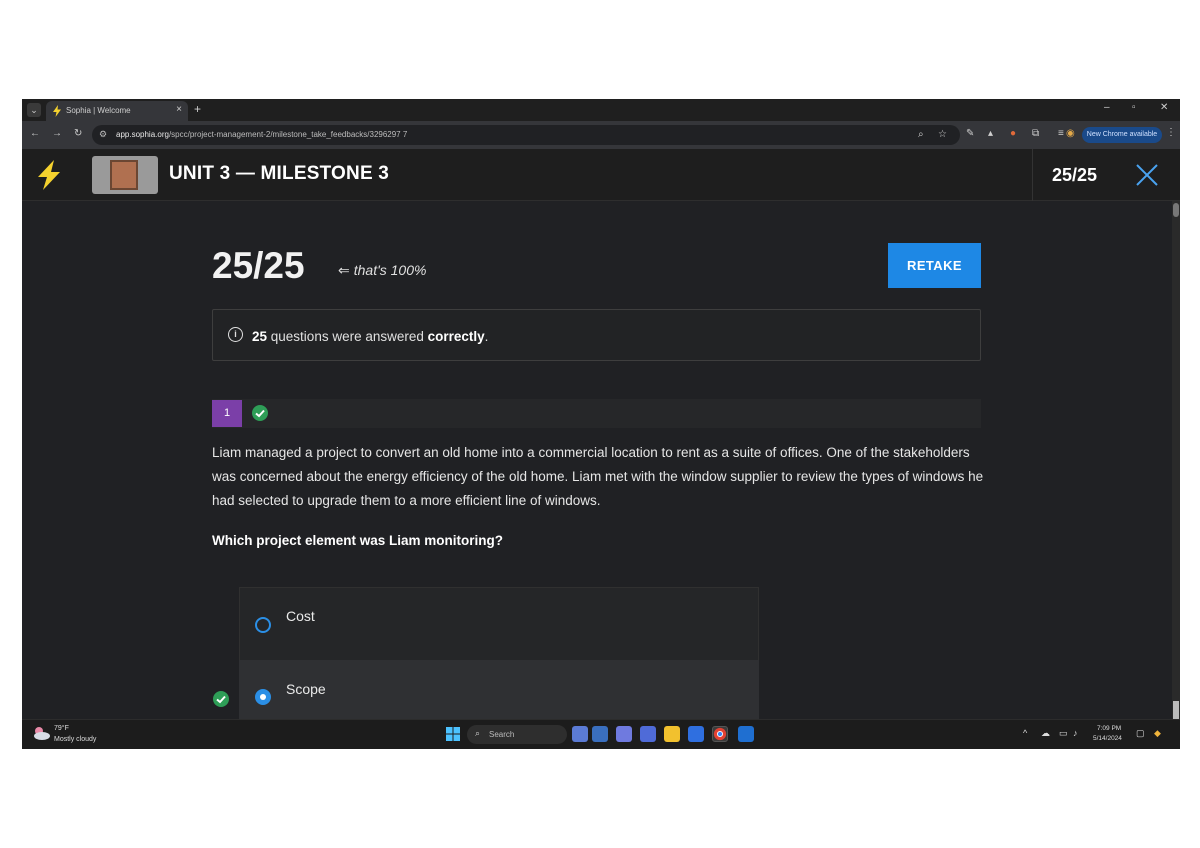  I want to click on browser-tab-strip: ⌄ Sophia | Welcome × + – ▫ ✕, so click(601, 110).